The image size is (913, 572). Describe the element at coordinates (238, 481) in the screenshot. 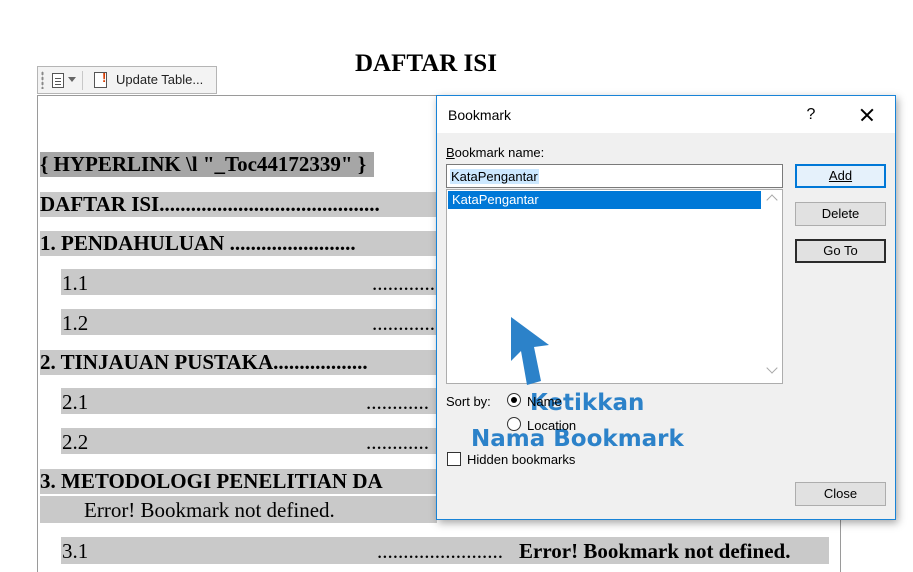

I see `toc-entry-metodologi: 3. METODOLOGI PENELITIAN DA` at that location.